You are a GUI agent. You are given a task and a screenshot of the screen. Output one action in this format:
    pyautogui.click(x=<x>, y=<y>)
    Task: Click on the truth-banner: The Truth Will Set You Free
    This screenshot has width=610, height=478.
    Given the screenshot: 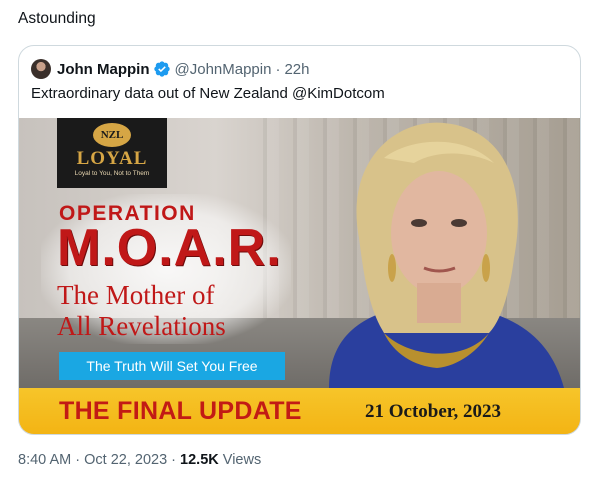 What is the action you would take?
    pyautogui.click(x=172, y=366)
    